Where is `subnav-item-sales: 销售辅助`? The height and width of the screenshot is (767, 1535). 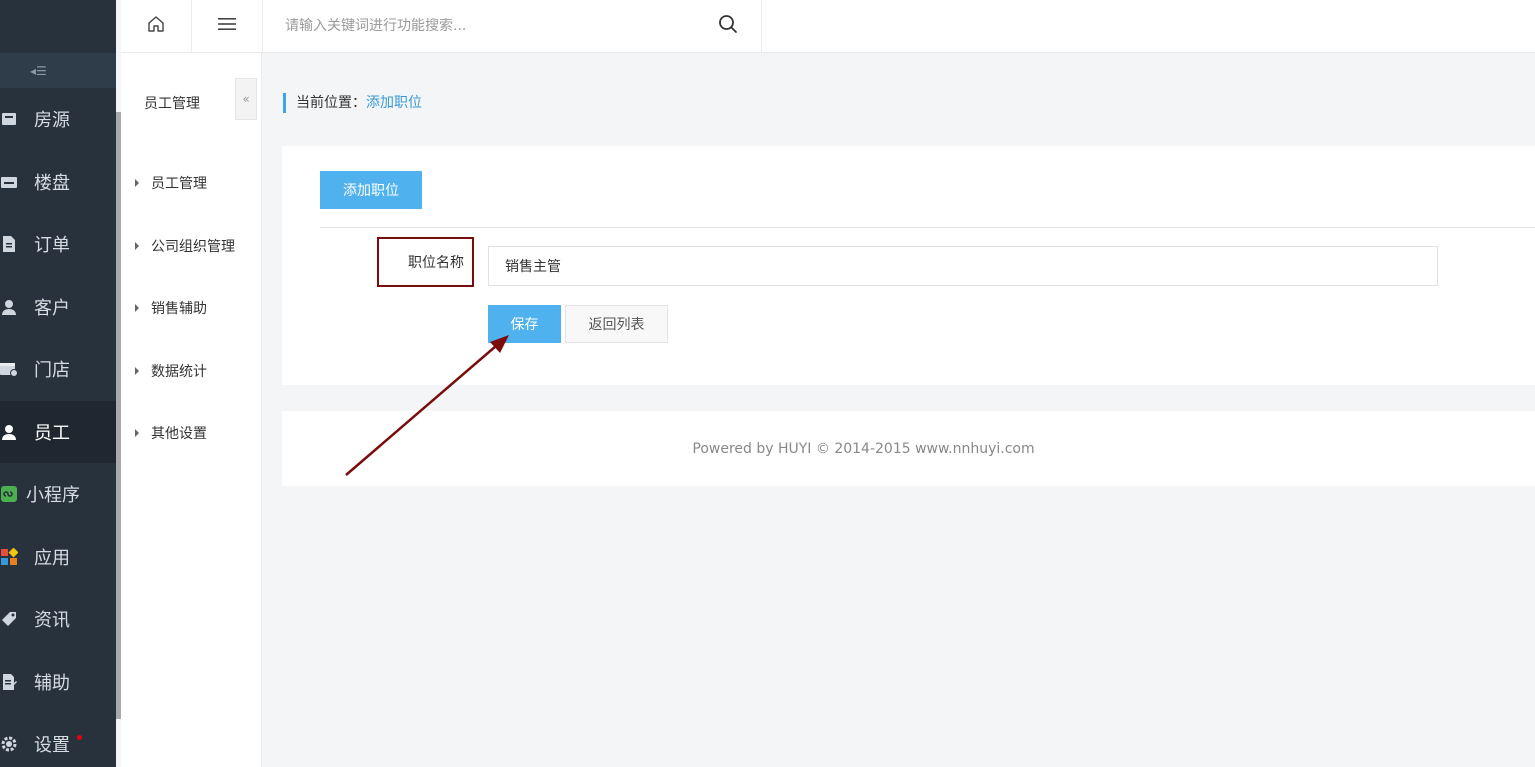 subnav-item-sales: 销售辅助 is located at coordinates (171, 308).